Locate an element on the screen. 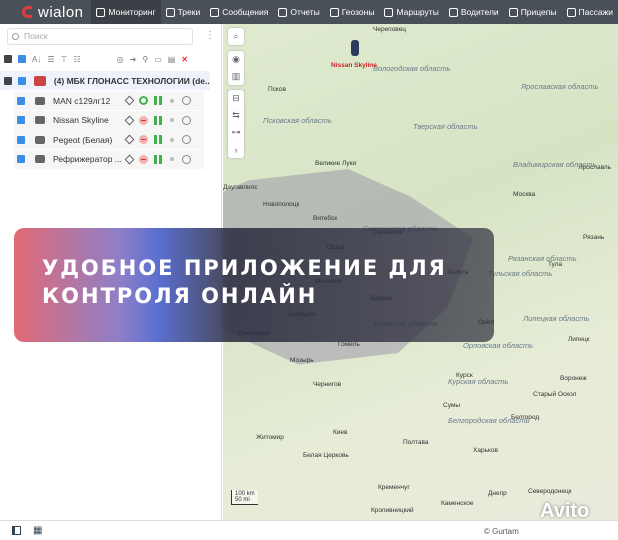 This screenshot has height=540, width=618. nav-tab: Маршруты is located at coordinates (411, 12).